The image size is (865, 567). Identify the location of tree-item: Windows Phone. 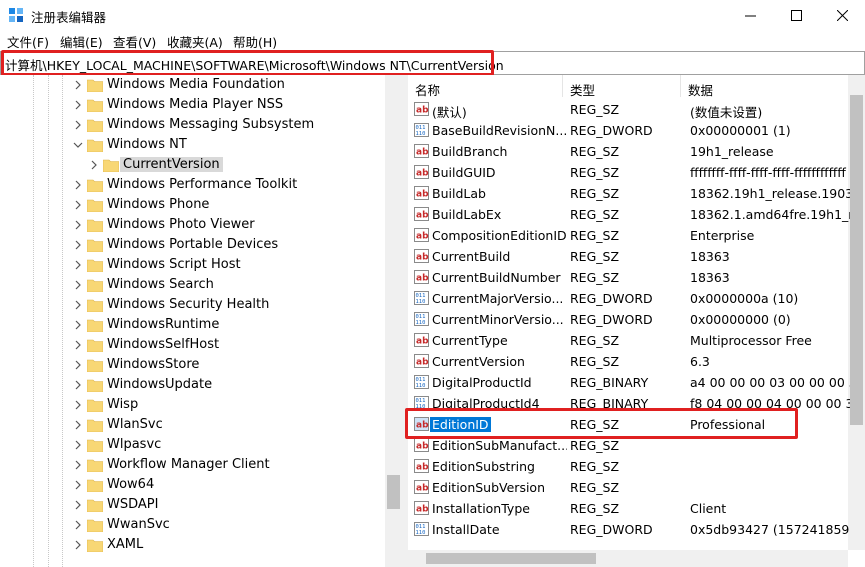
(192, 205).